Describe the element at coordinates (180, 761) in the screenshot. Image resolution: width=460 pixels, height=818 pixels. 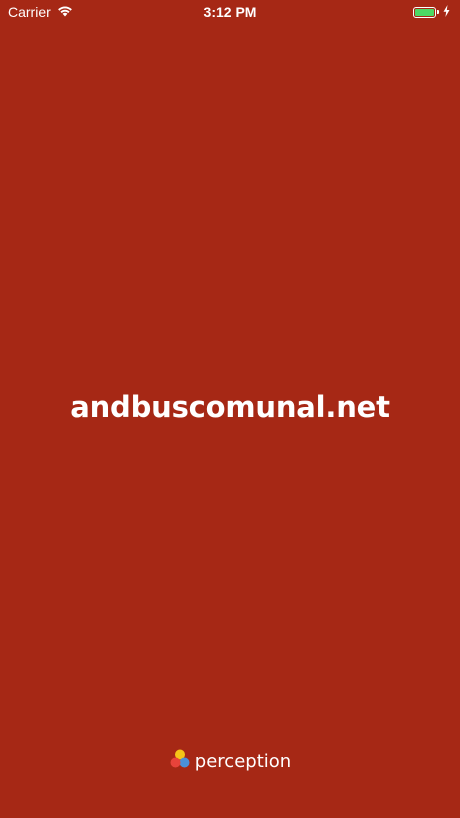
I see `perception-logo-icon` at that location.